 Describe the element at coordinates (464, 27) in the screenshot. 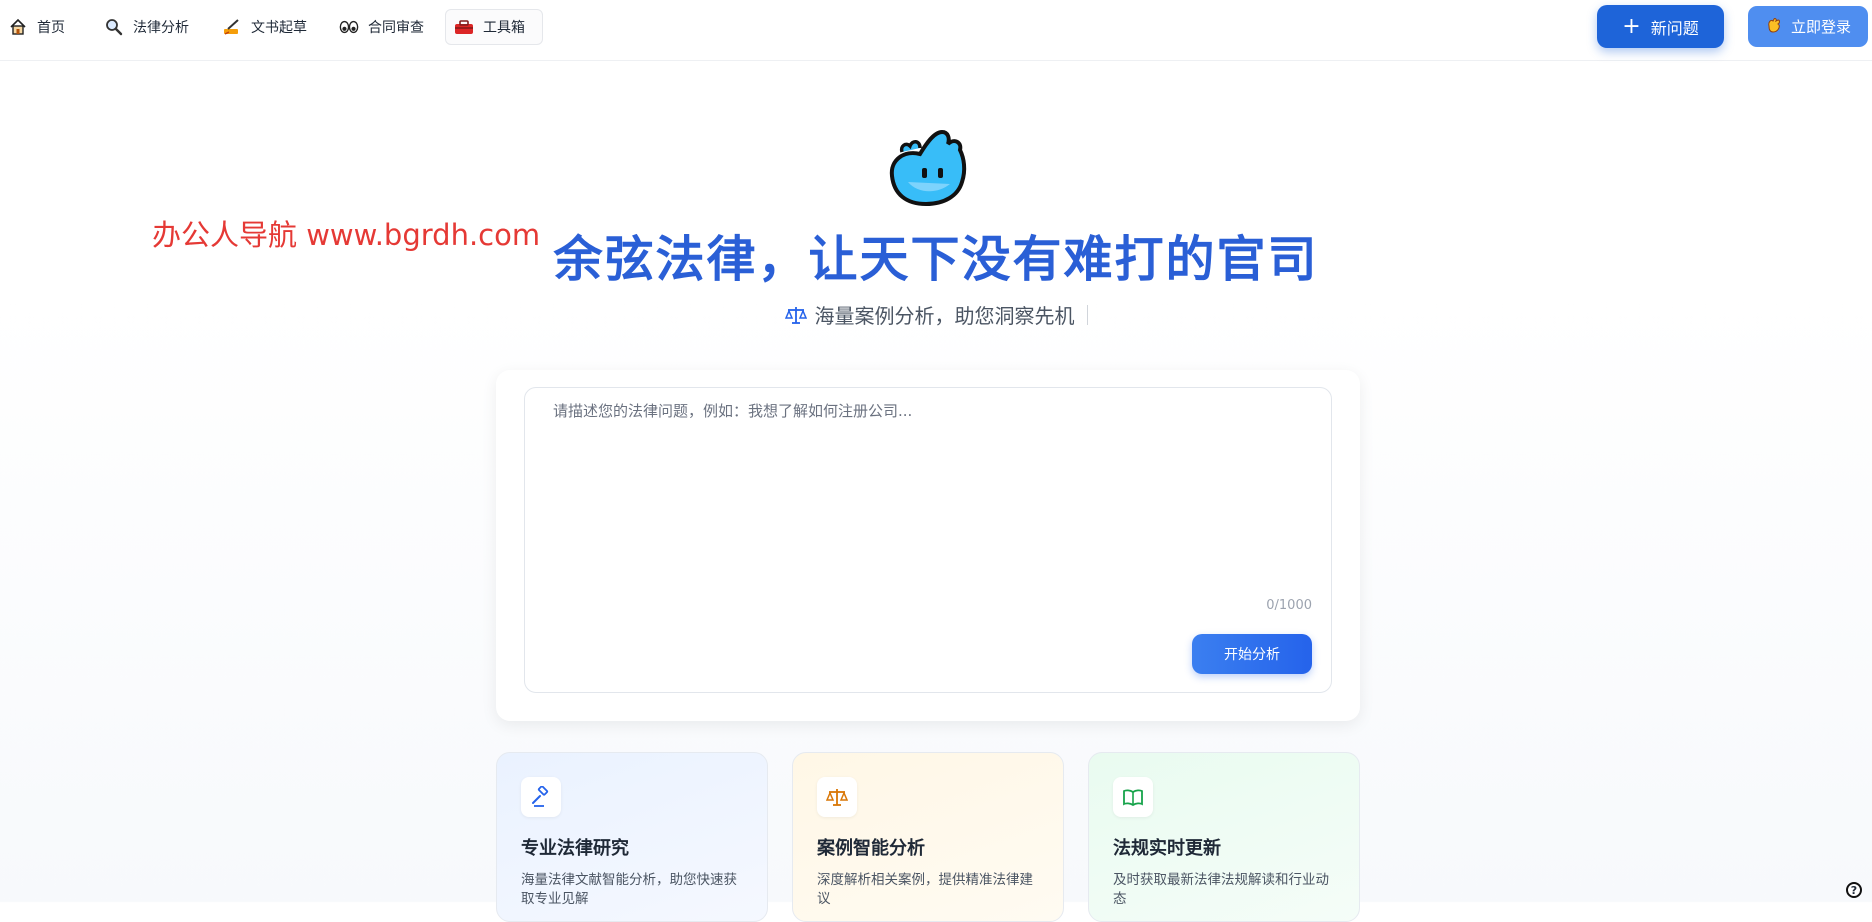

I see `toolbox-icon` at that location.